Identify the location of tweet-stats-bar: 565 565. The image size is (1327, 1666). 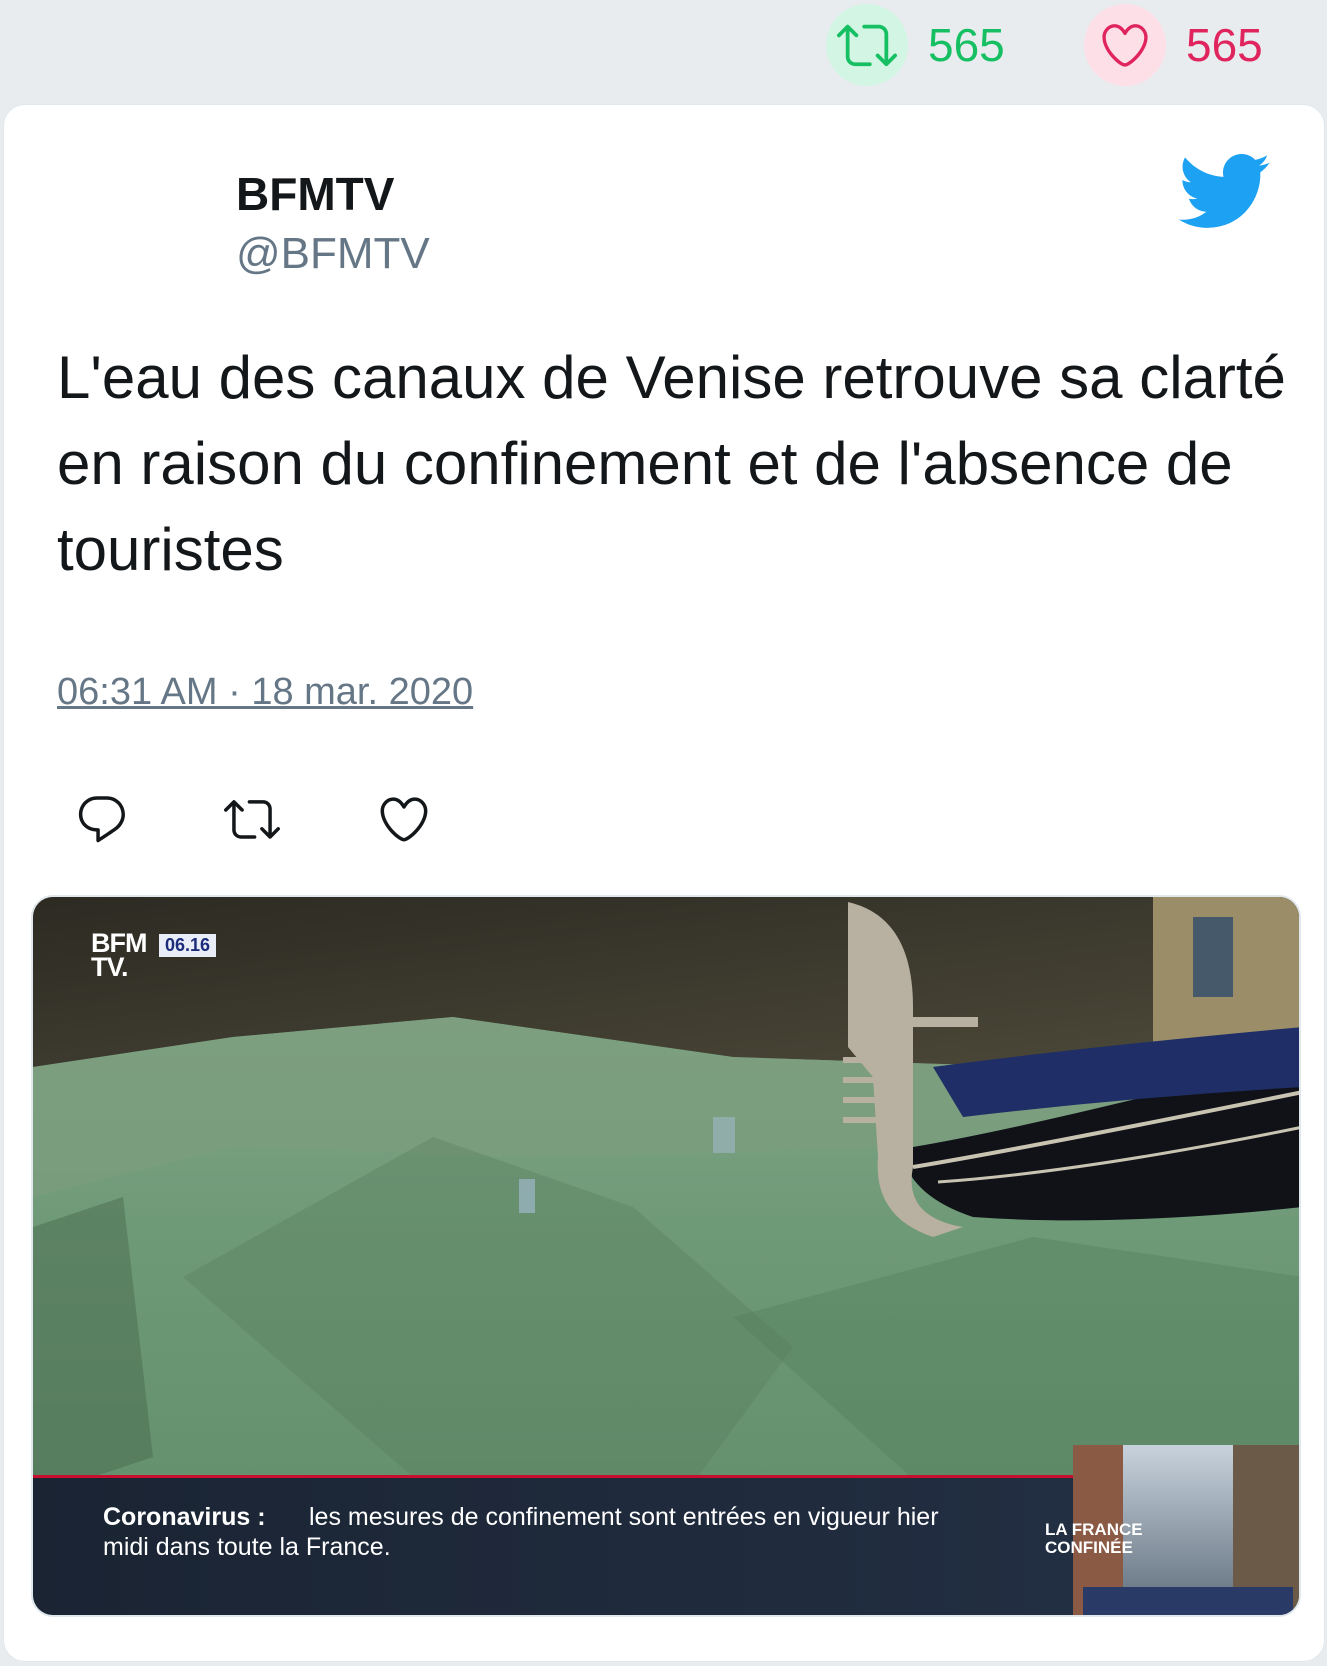
(663, 50).